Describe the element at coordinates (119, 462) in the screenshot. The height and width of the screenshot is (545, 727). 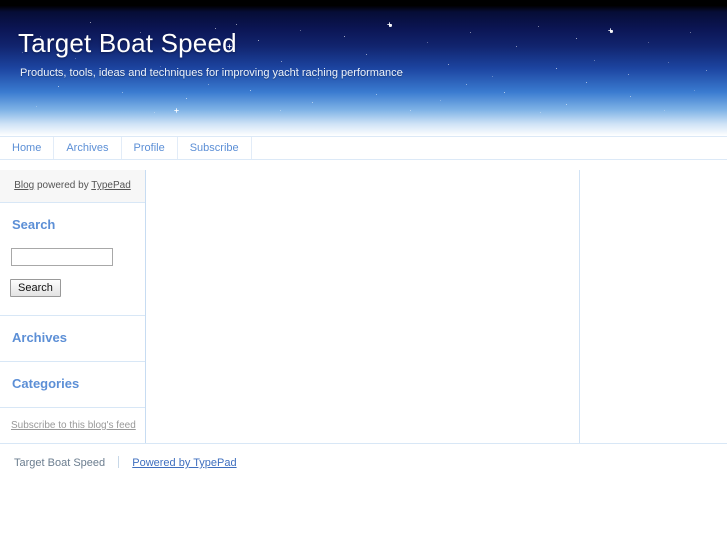
I see `footer-separator` at that location.